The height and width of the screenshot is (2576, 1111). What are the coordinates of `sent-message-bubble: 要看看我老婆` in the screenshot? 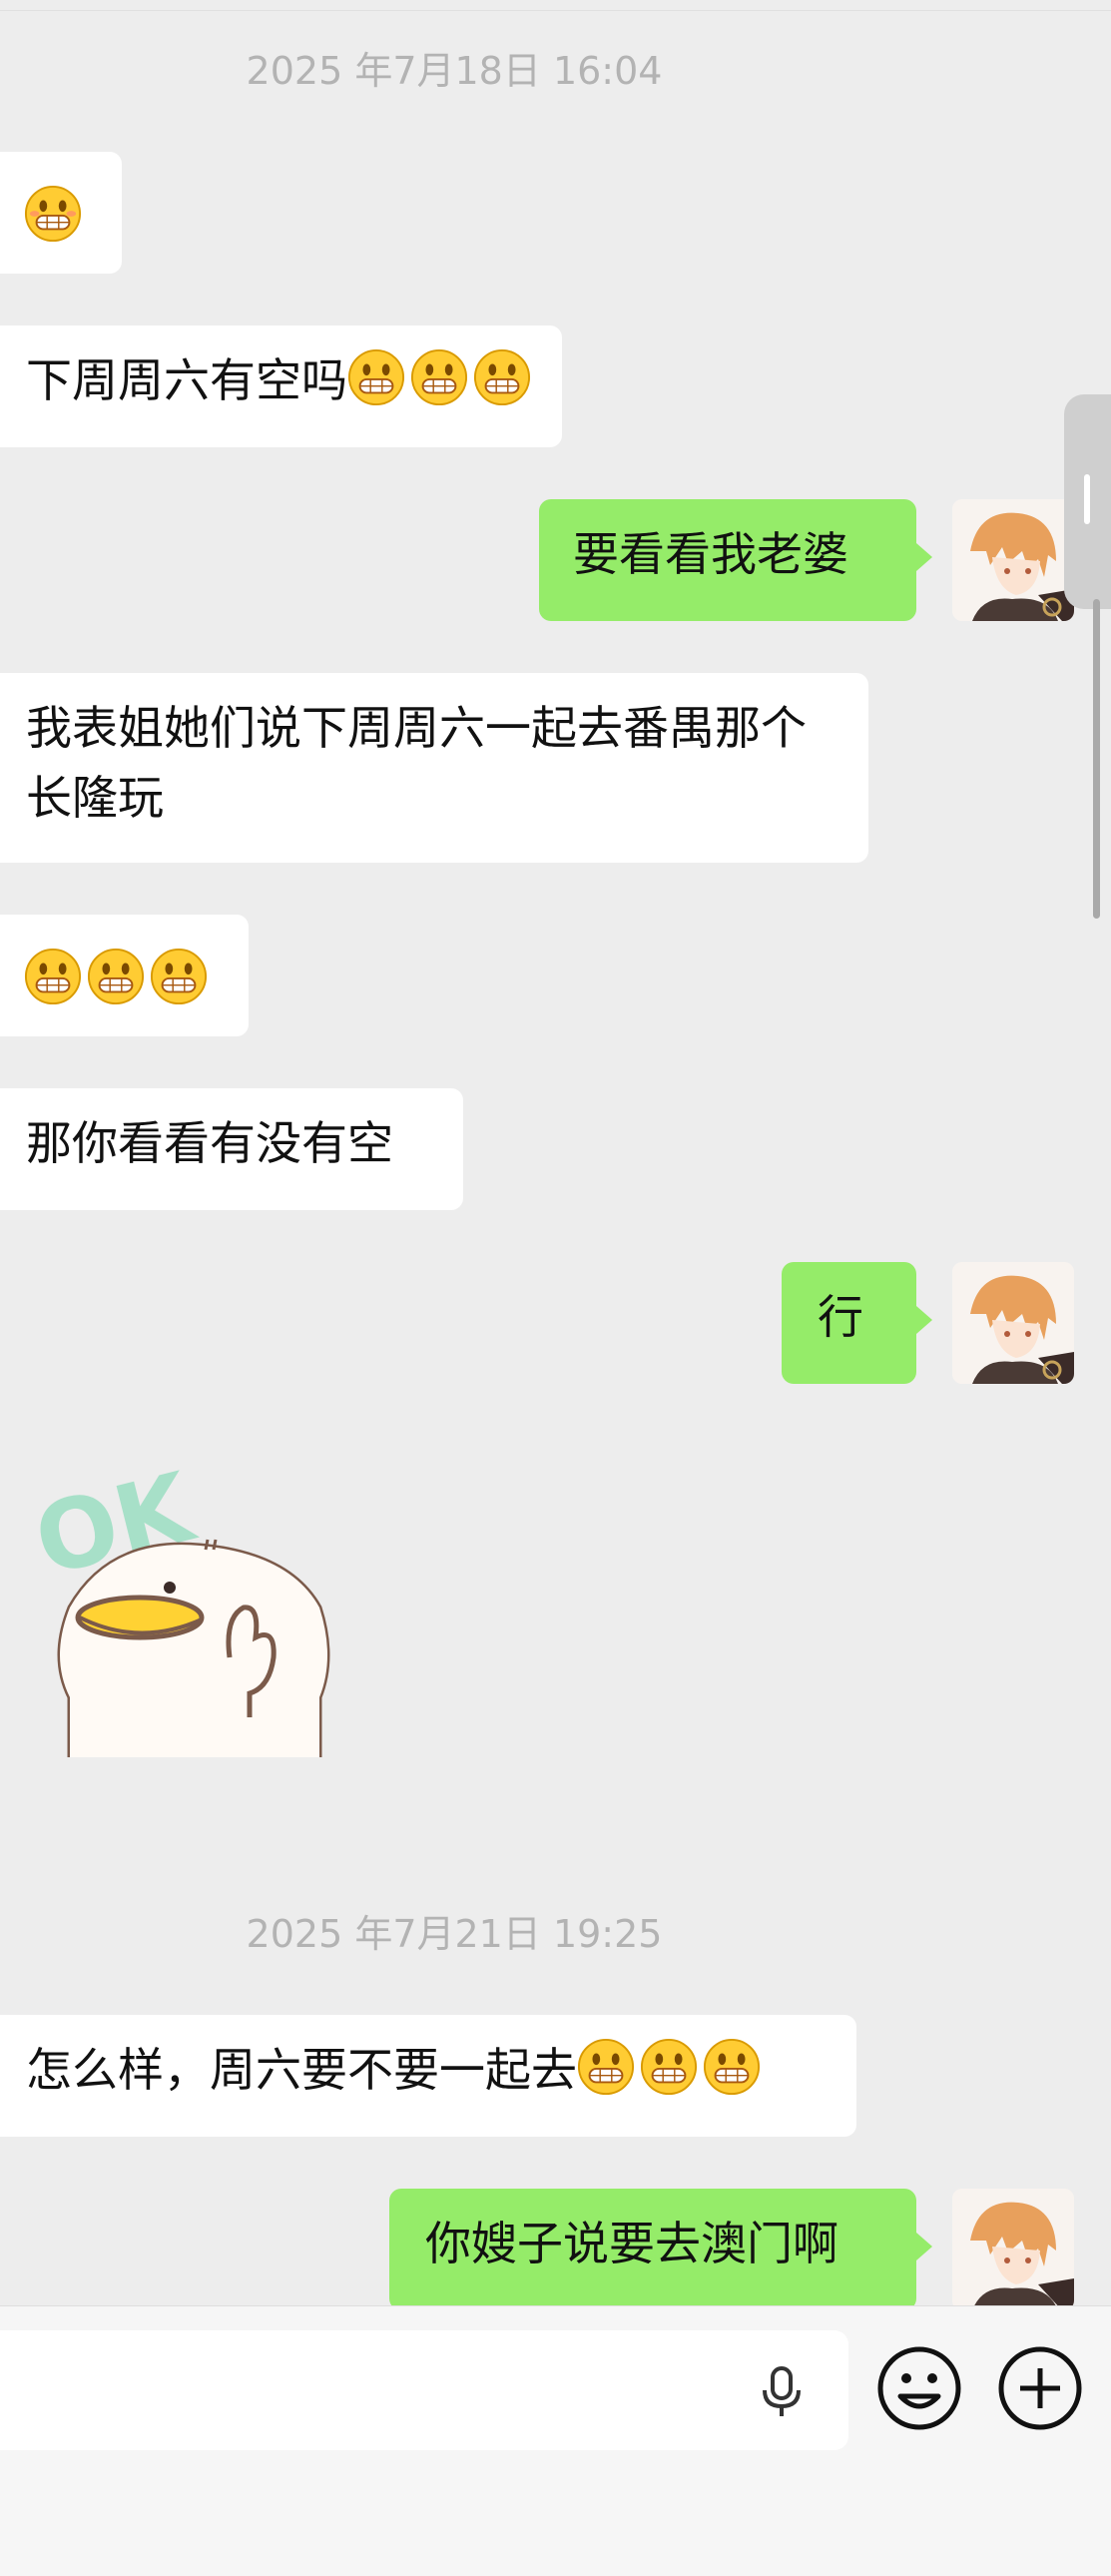 It's located at (735, 560).